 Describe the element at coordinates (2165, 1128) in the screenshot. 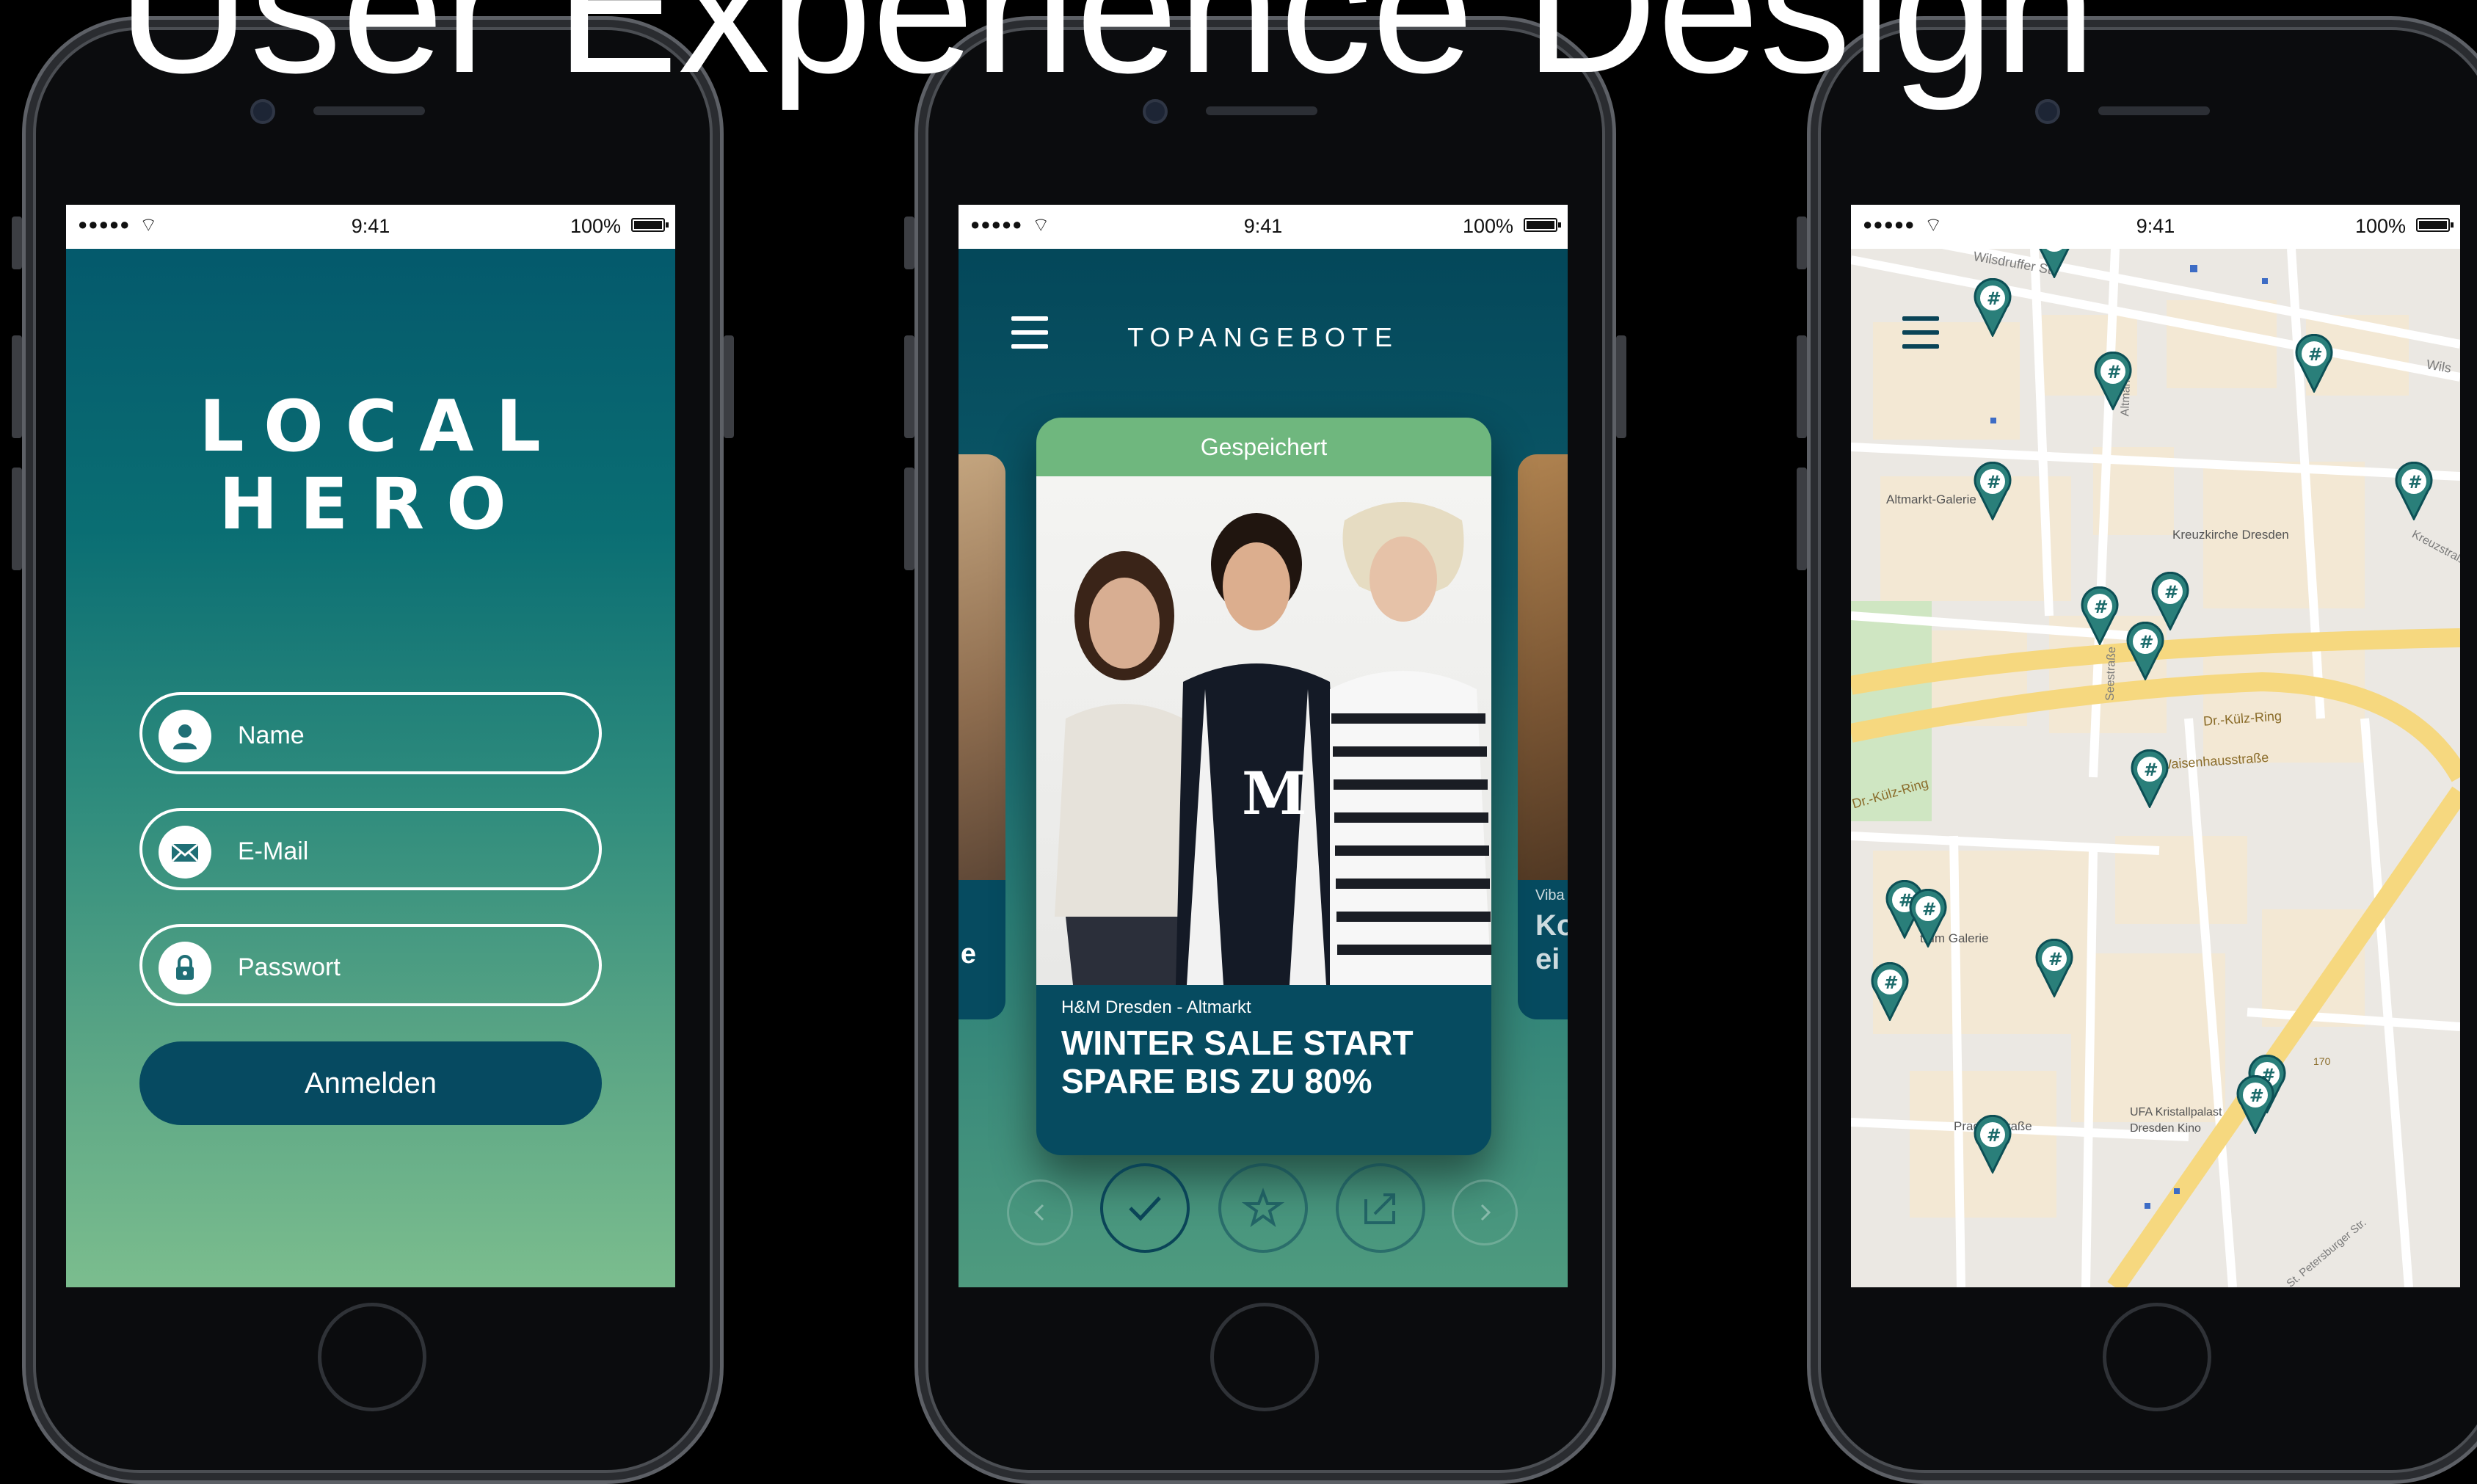

I see `map-label-ufa-2: Dresden Kino` at that location.